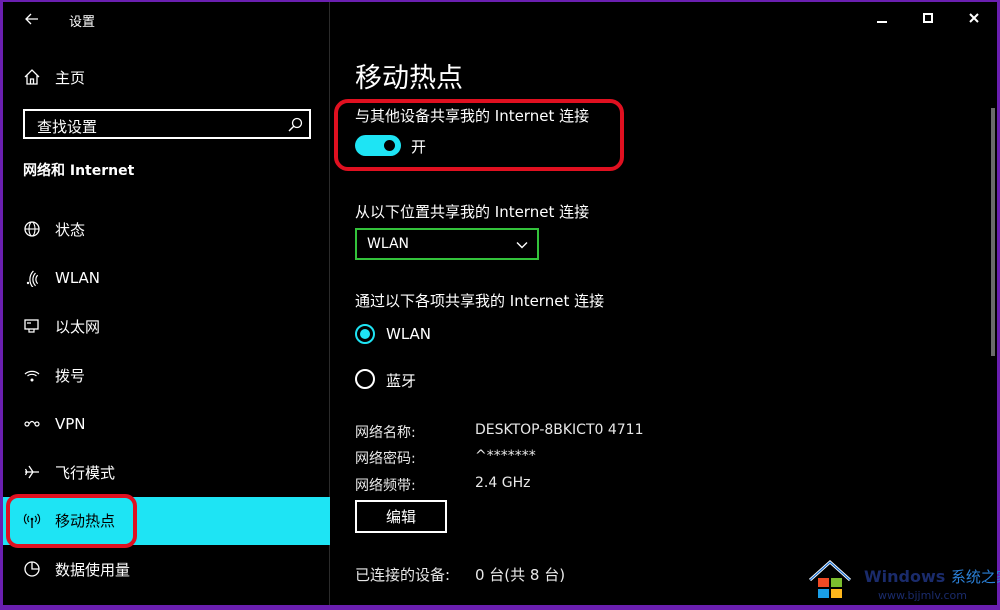  What do you see at coordinates (67, 127) in the screenshot?
I see `search-placeholder: 查找设置` at bounding box center [67, 127].